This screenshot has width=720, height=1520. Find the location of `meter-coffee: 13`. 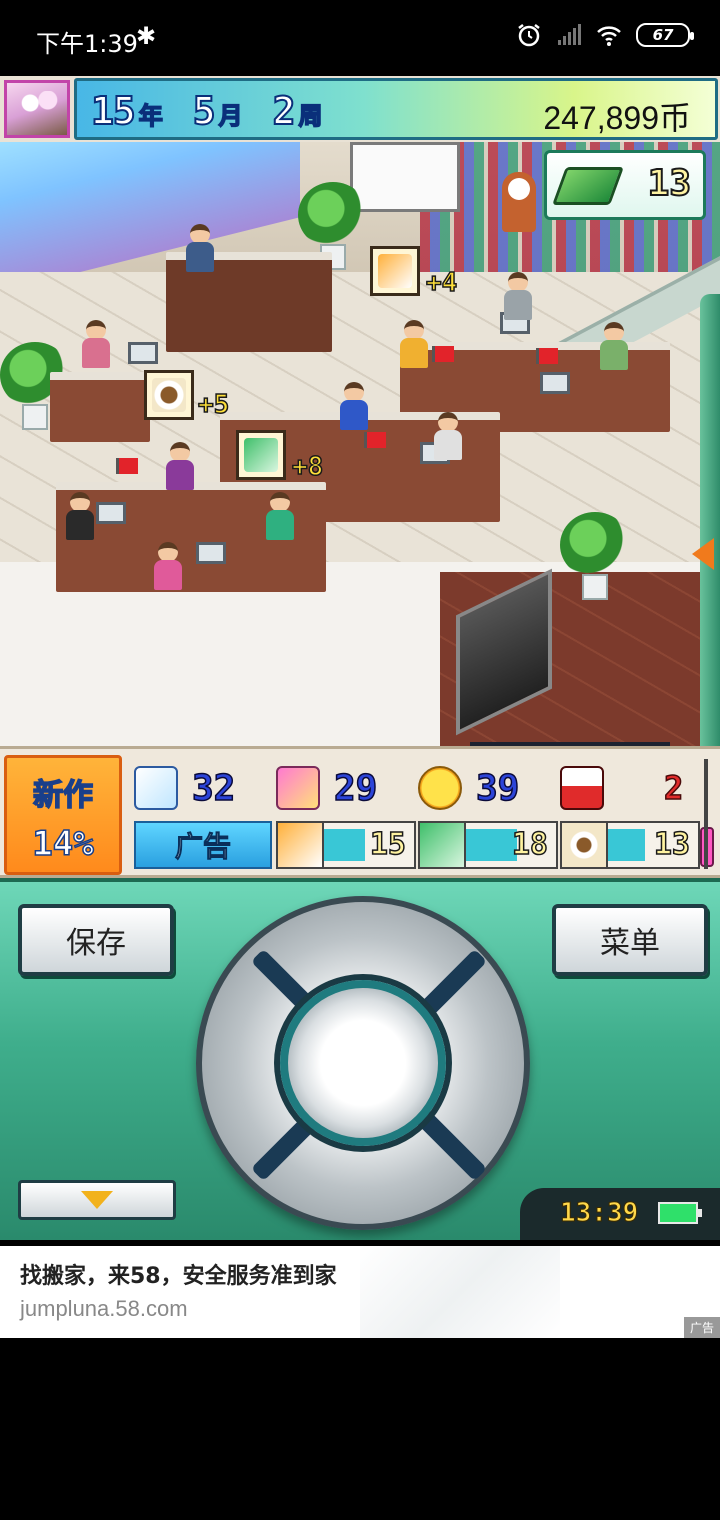

meter-coffee: 13 is located at coordinates (630, 845).